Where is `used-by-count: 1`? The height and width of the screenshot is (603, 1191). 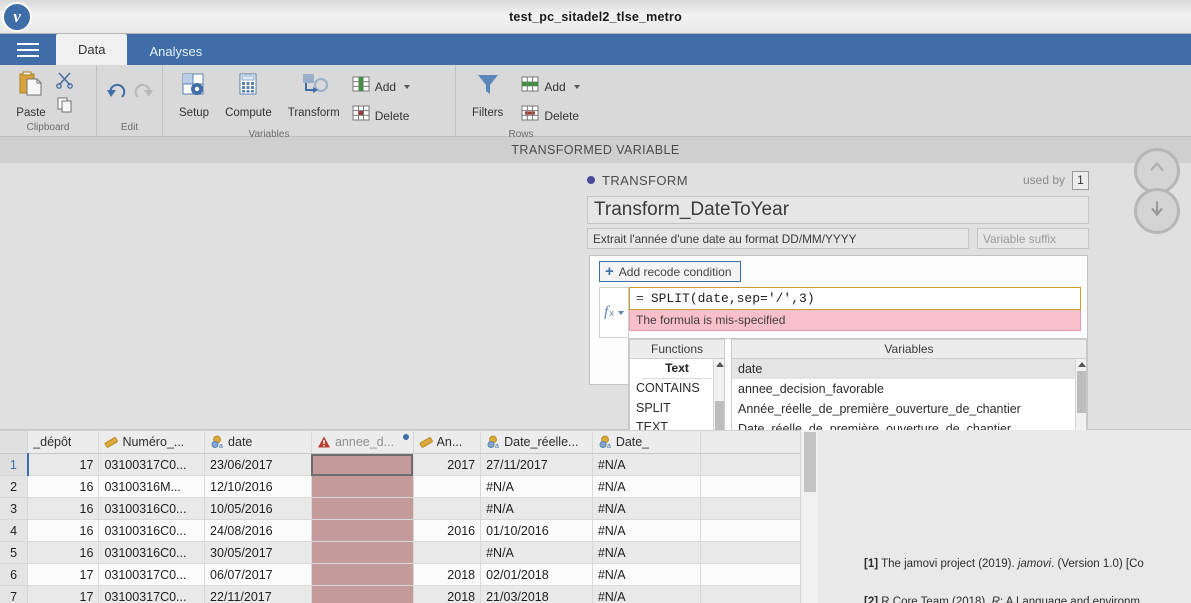
used-by-count: 1 is located at coordinates (1080, 180).